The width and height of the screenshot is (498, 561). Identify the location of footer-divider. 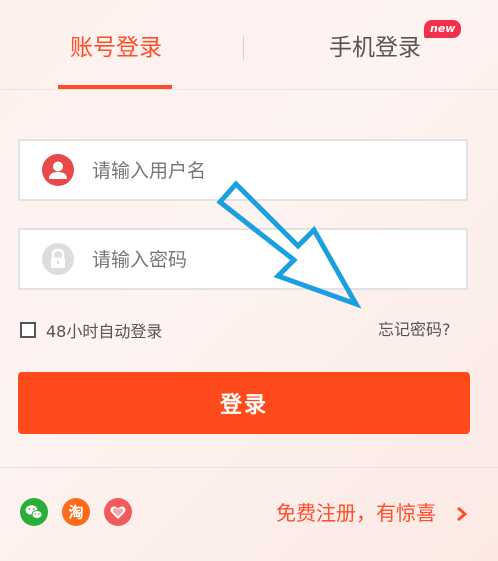
(249, 467).